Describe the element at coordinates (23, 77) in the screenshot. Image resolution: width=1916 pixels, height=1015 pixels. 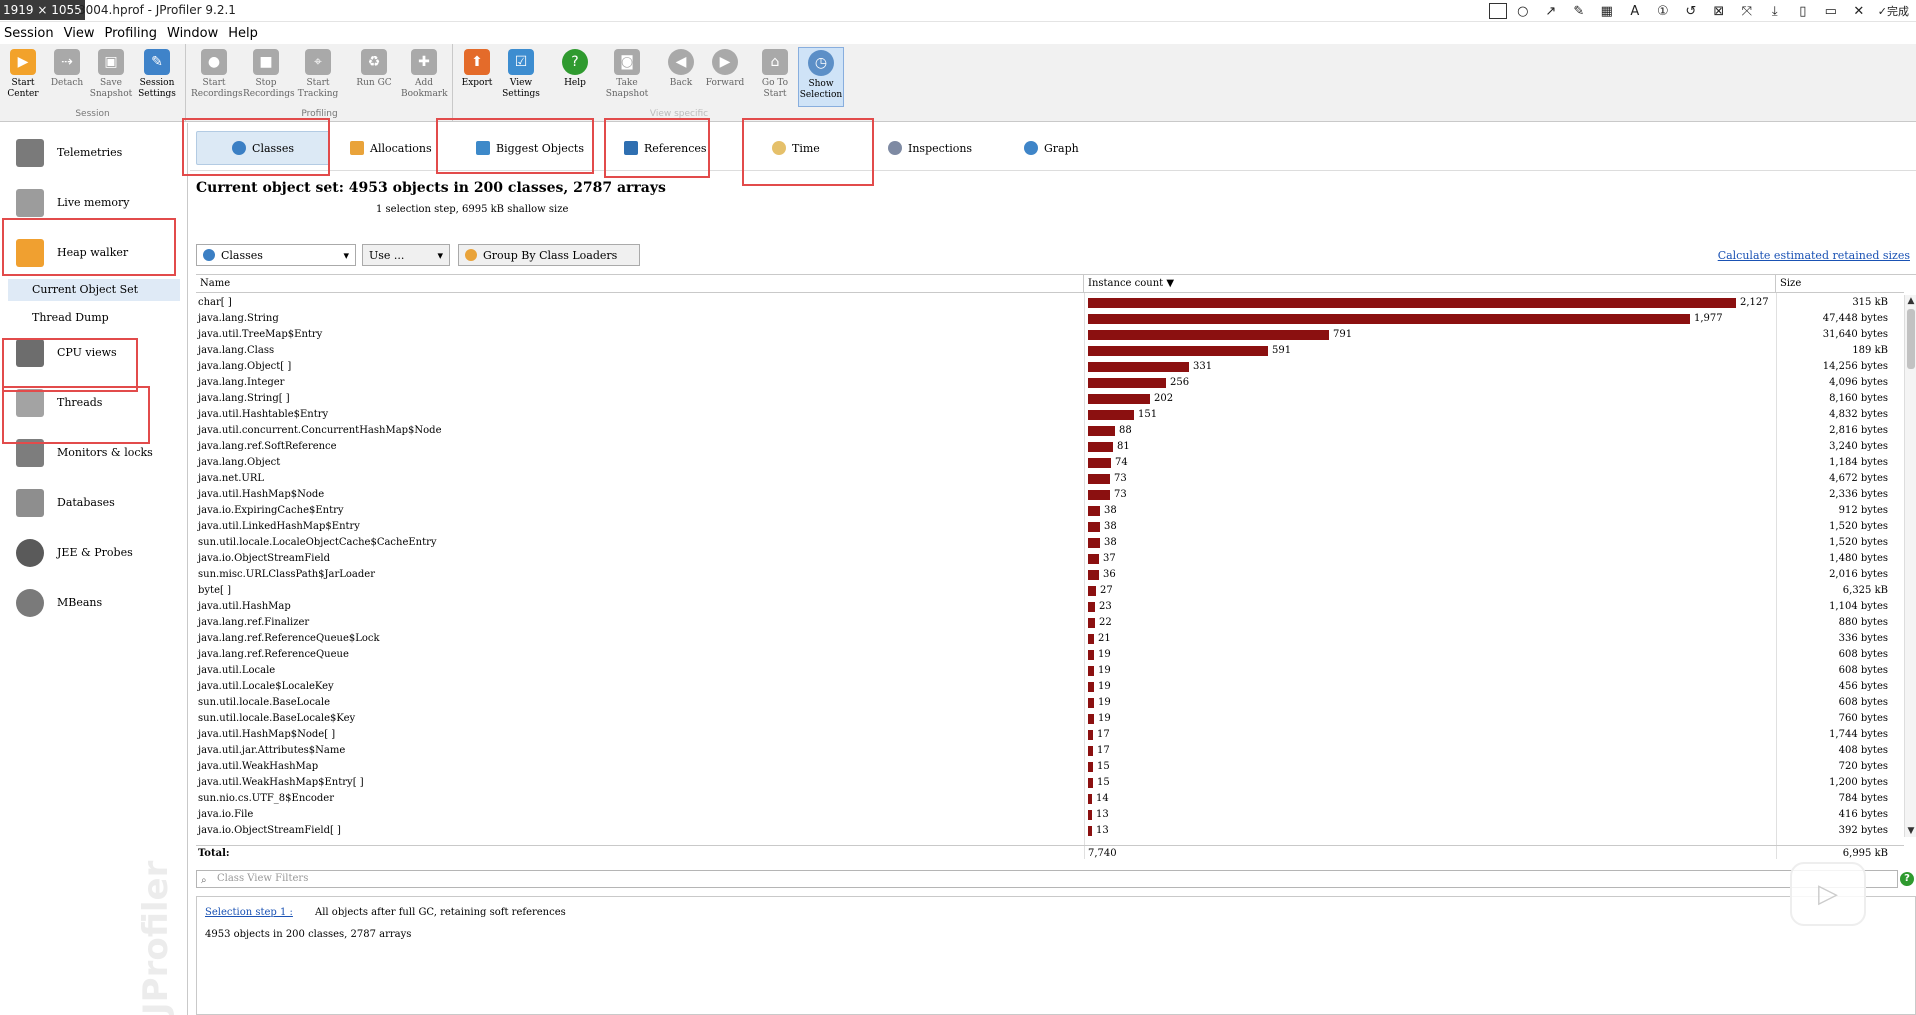
I see `start-center-button: ▶ Start Center` at that location.